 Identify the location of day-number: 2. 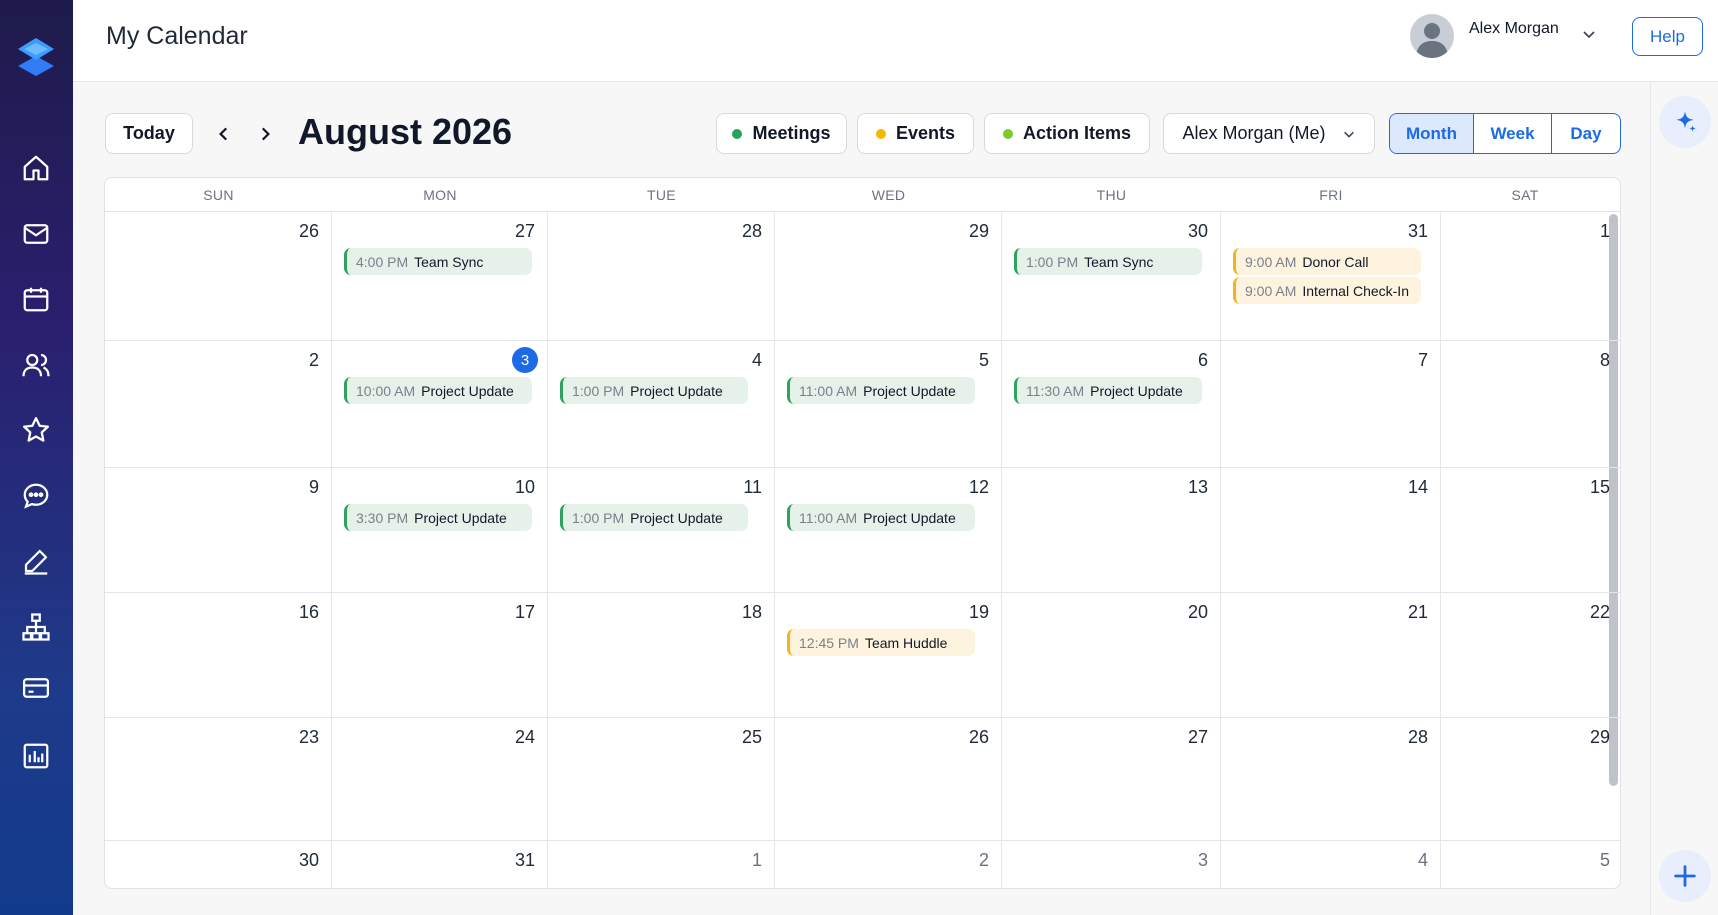
(314, 360).